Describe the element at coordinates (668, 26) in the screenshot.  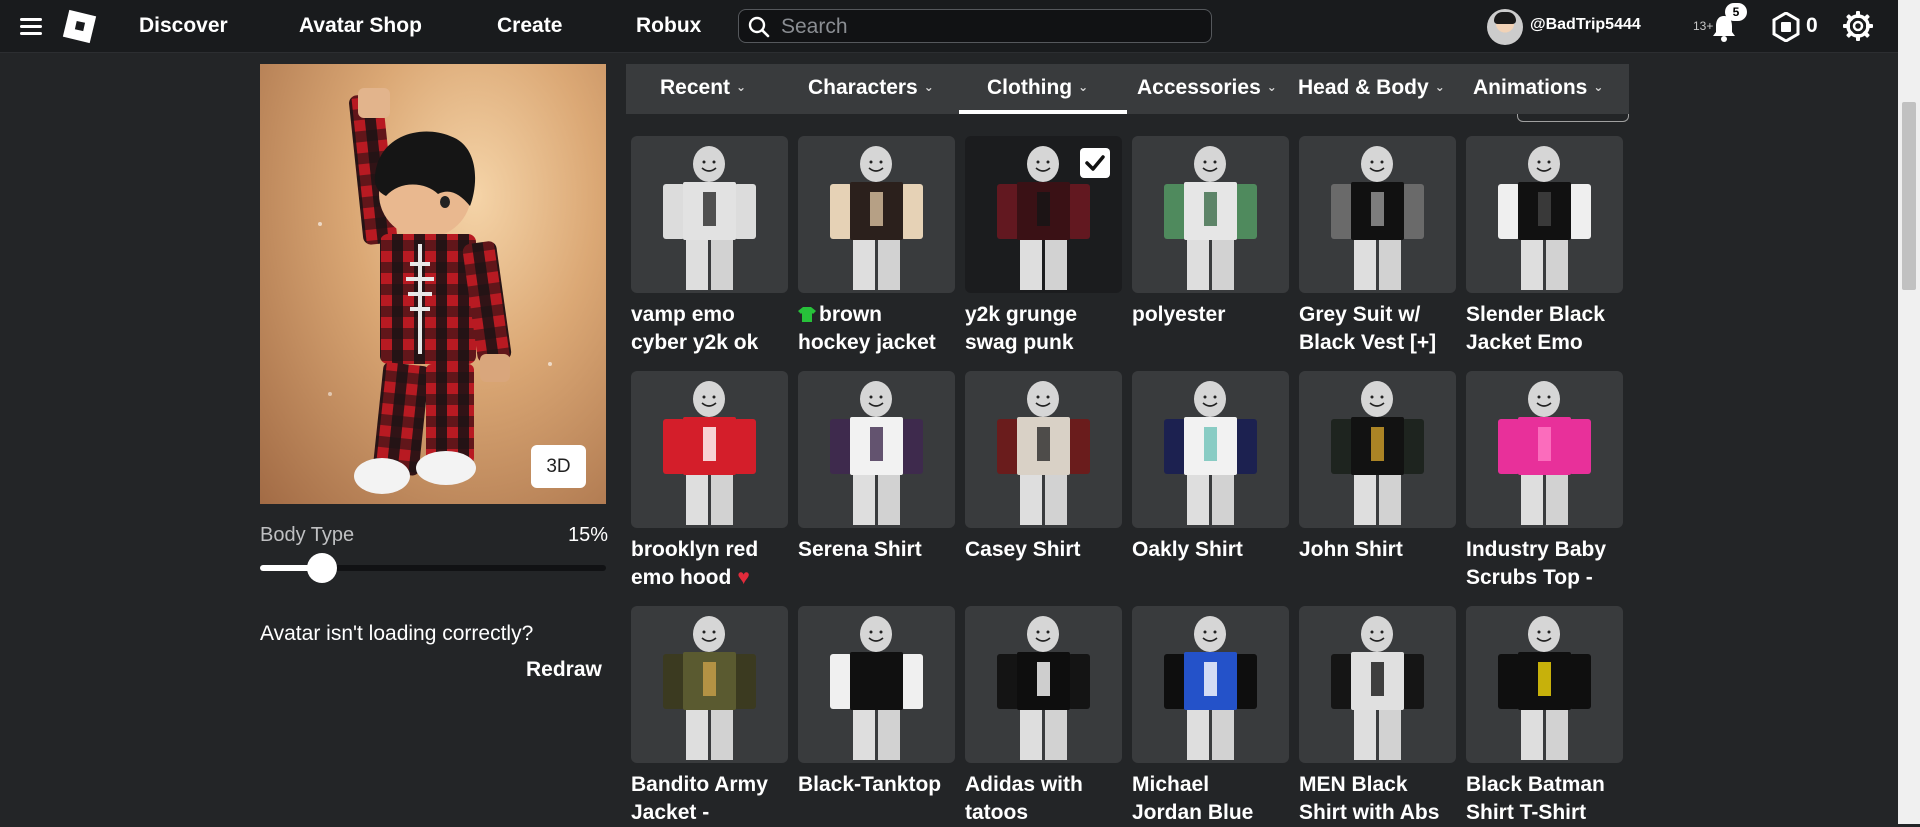
I see `nav-link-robux: Robux` at that location.